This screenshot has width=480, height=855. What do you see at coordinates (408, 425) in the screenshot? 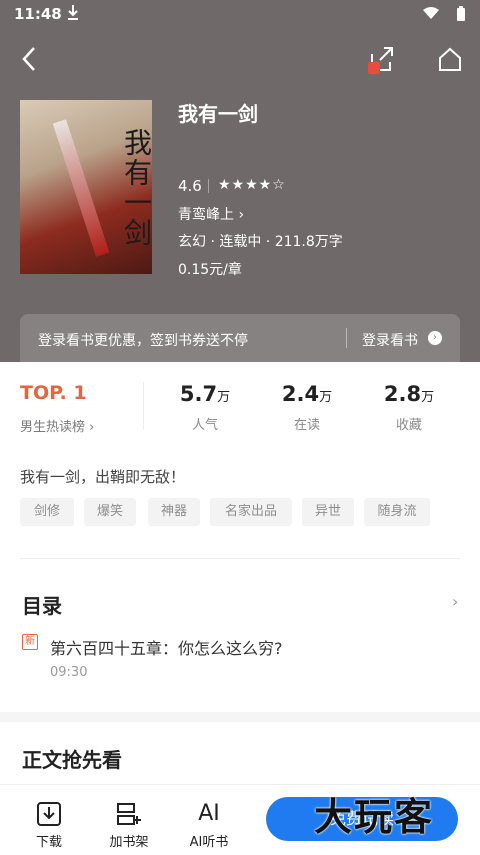
I see `stat-favorites-label: 收藏` at bounding box center [408, 425].